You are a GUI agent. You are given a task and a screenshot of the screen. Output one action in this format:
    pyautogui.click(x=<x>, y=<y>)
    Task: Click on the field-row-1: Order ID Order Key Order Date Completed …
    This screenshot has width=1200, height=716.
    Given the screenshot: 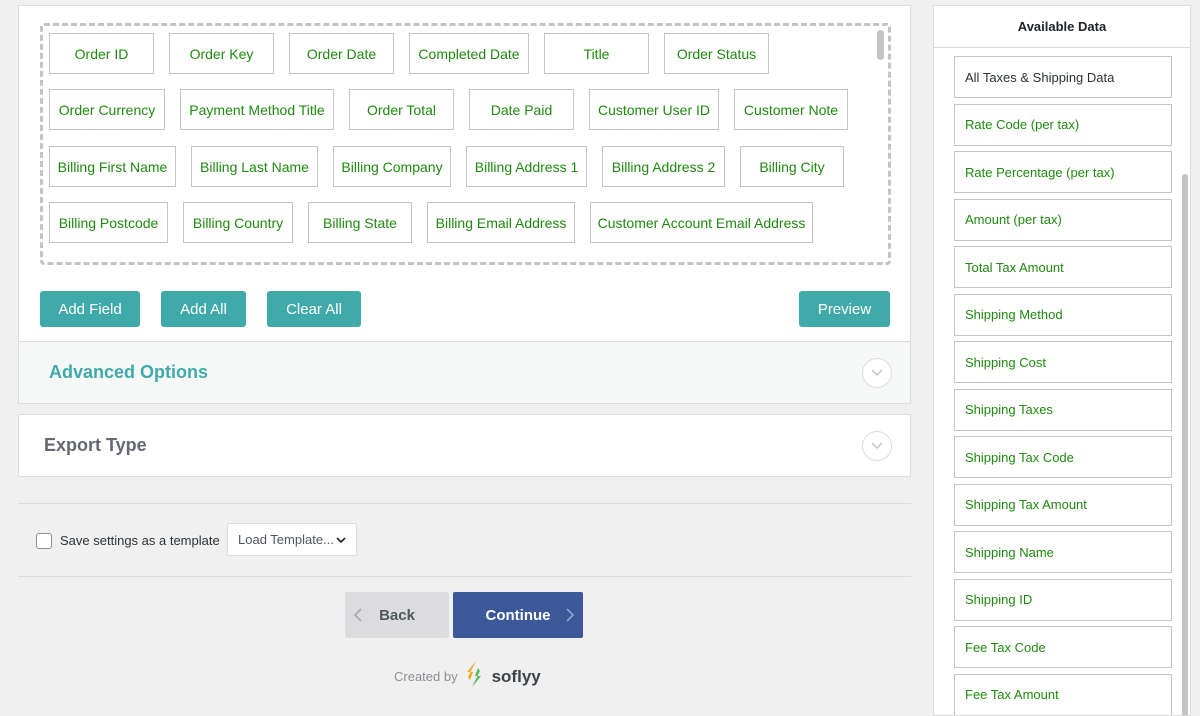 What is the action you would take?
    pyautogui.click(x=409, y=53)
    